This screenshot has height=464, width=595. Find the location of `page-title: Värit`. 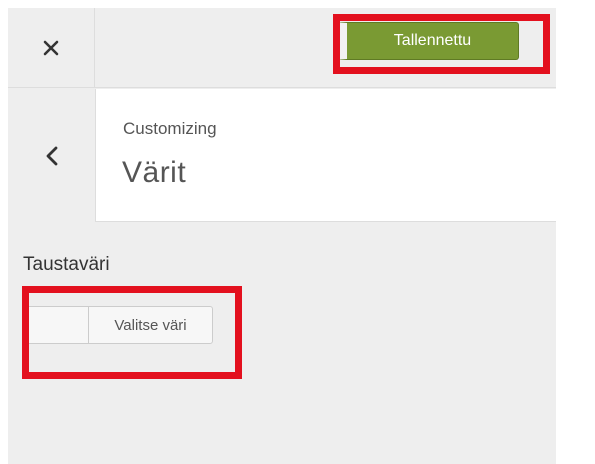

page-title: Värit is located at coordinates (154, 172).